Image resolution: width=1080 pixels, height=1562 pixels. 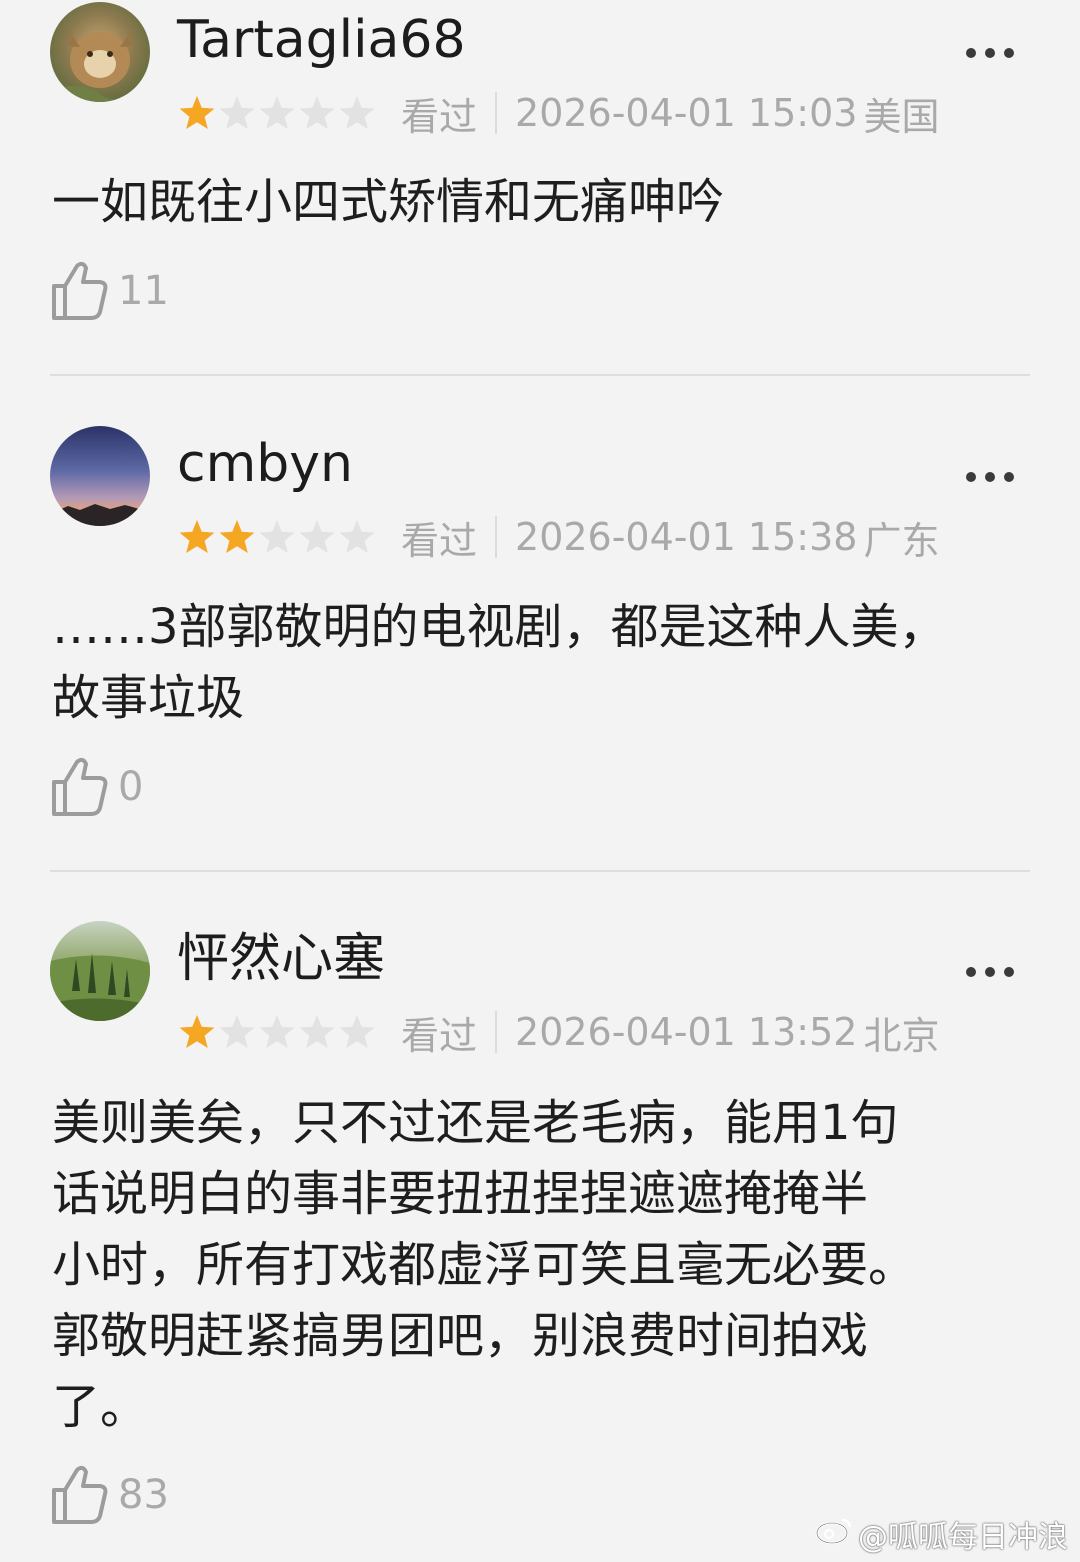 What do you see at coordinates (901, 1035) in the screenshot?
I see `review-location: 北京` at bounding box center [901, 1035].